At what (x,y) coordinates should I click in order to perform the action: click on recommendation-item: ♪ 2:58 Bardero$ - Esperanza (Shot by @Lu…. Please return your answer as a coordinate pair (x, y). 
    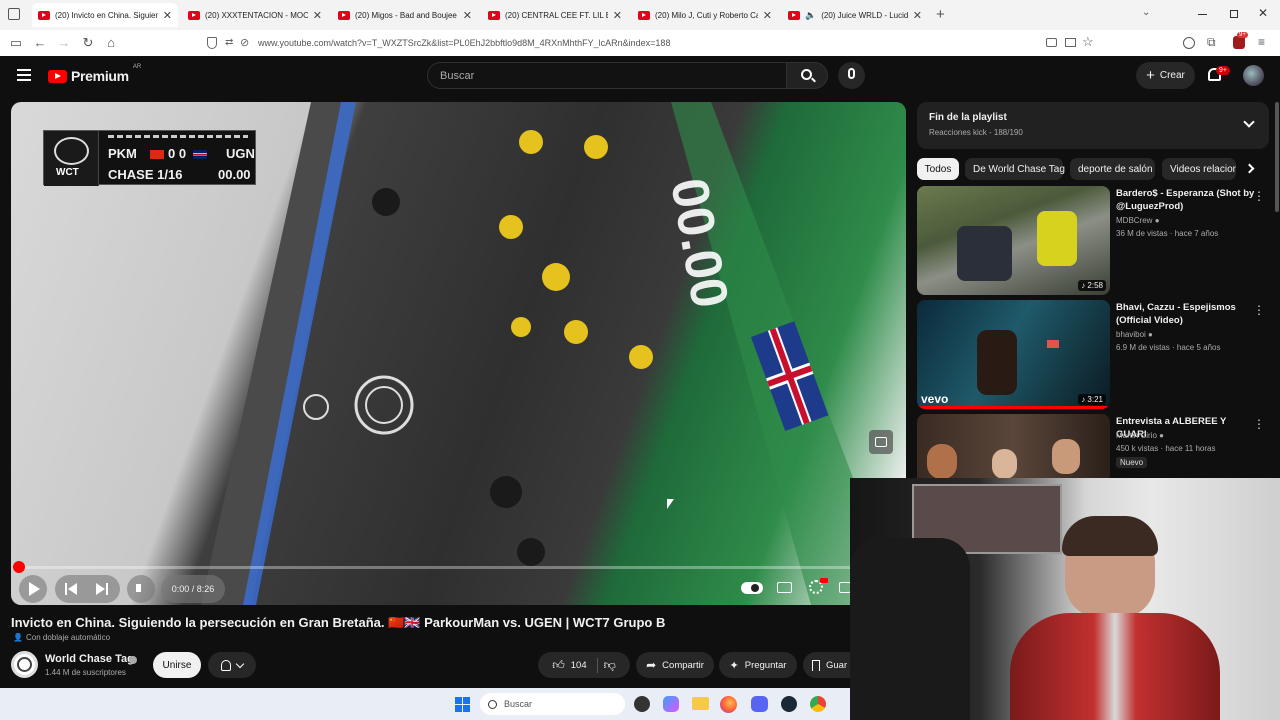
    Looking at the image, I should click on (1093, 241).